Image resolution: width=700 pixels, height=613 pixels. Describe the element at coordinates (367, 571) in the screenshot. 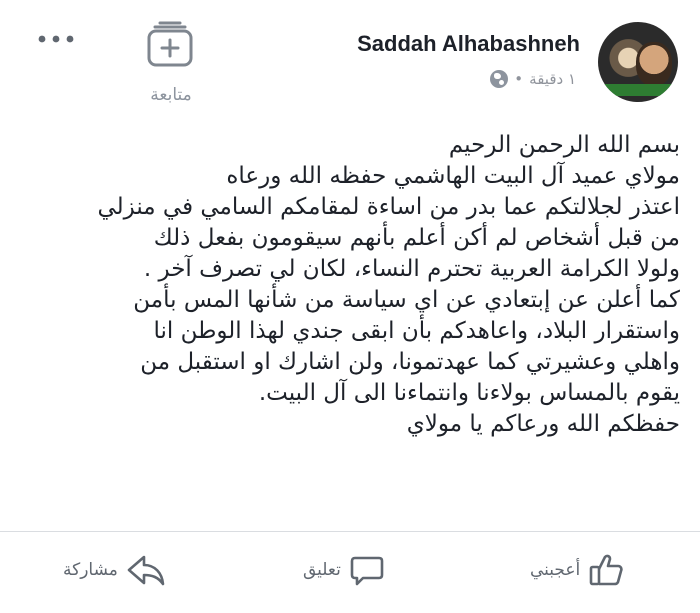

I see `comment-icon` at that location.